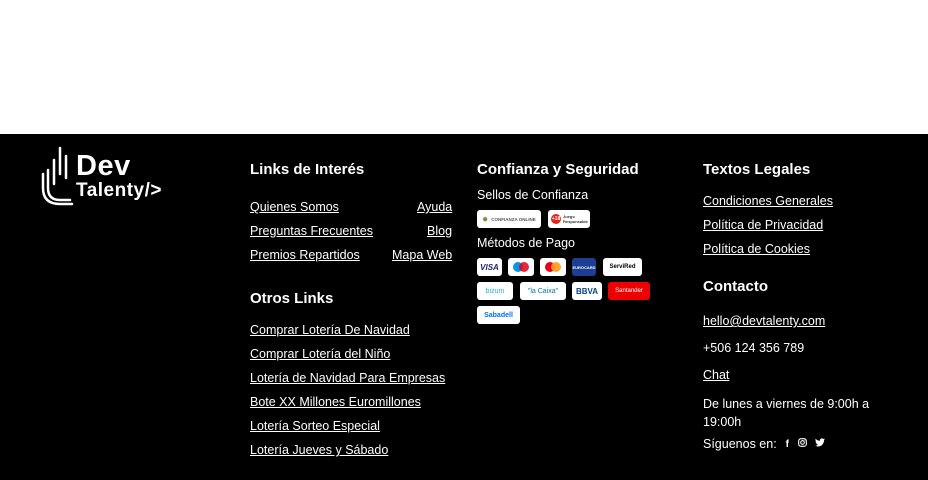  Describe the element at coordinates (575, 219) in the screenshot. I see `juego-responsable-label: Juego Responsable` at that location.